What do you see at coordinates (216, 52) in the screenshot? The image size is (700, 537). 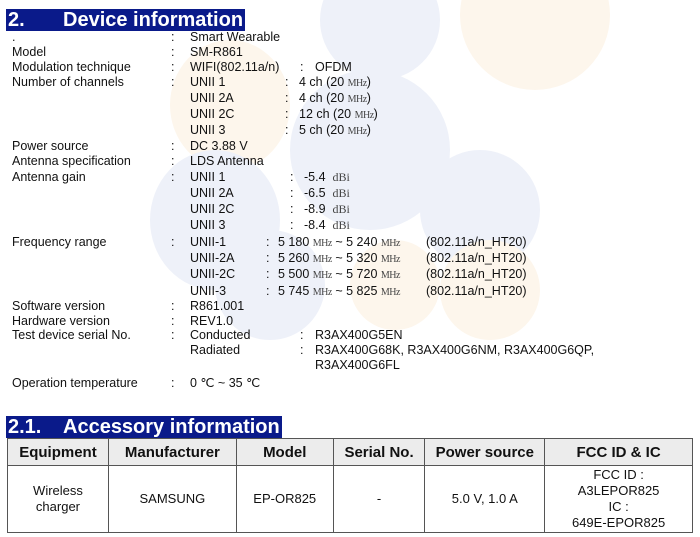 I see `field-value: SM-R861` at bounding box center [216, 52].